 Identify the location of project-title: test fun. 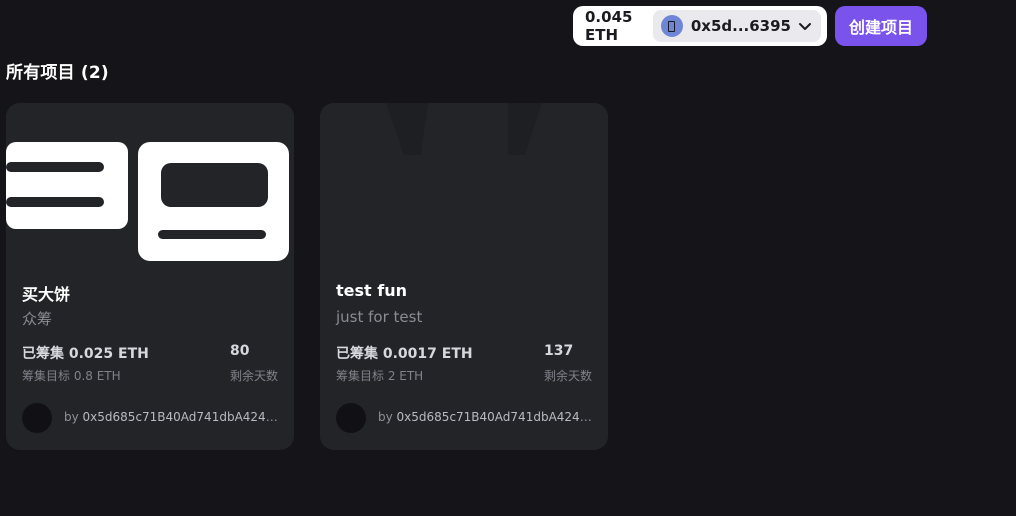
(371, 290).